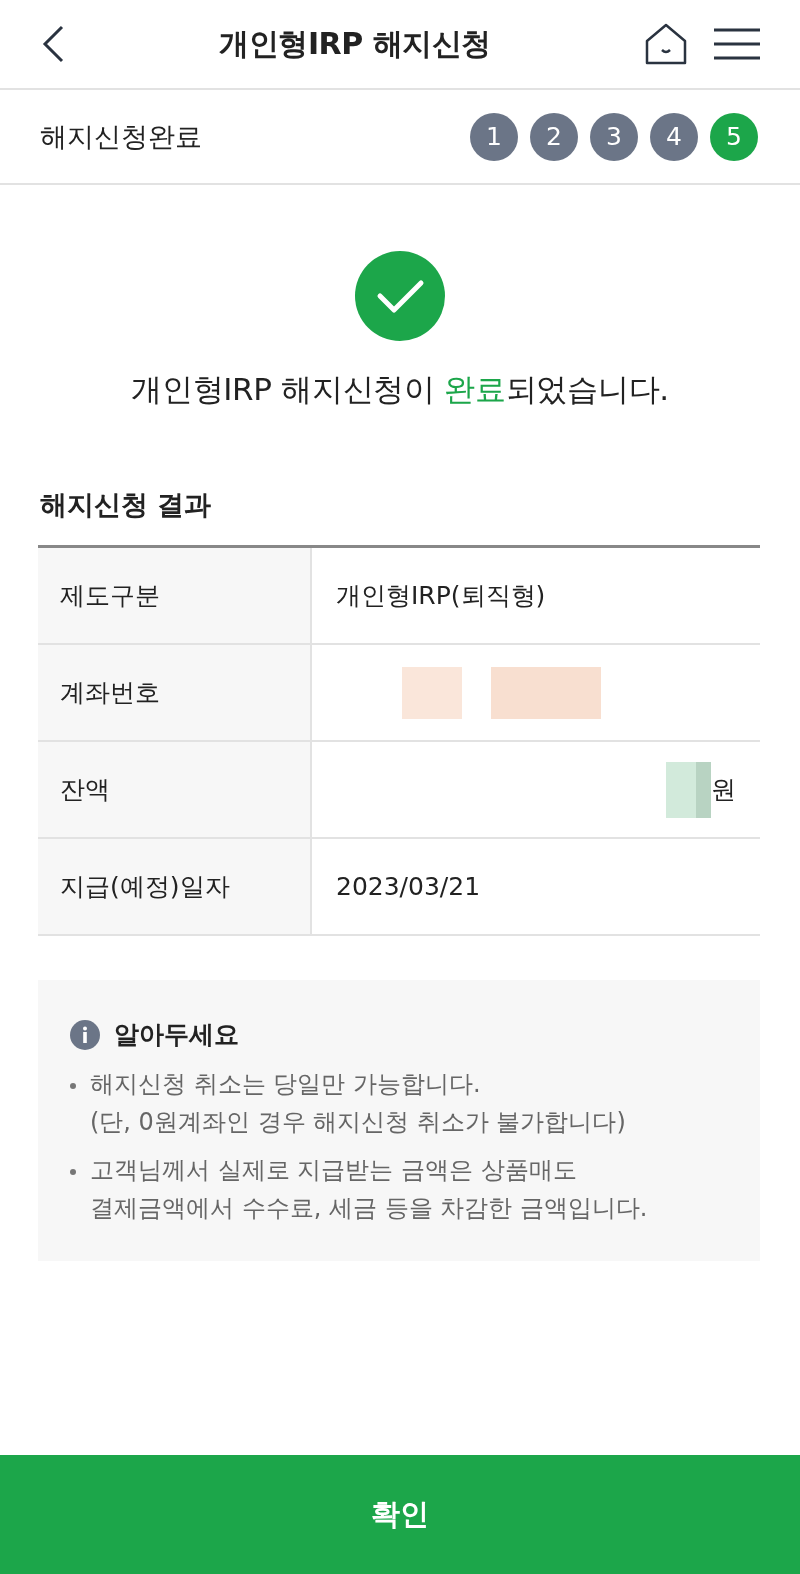 This screenshot has width=800, height=1574. Describe the element at coordinates (674, 136) in the screenshot. I see `step-indicator: 4` at that location.